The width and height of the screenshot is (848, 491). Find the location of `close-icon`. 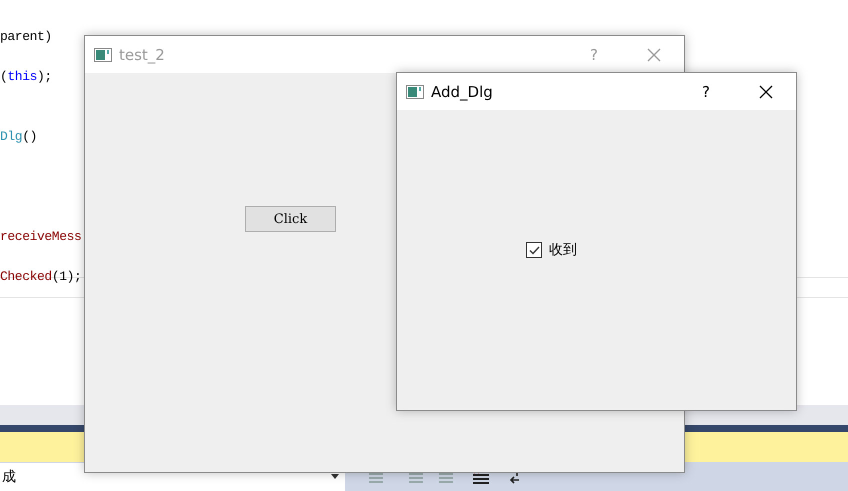

close-icon is located at coordinates (766, 91).